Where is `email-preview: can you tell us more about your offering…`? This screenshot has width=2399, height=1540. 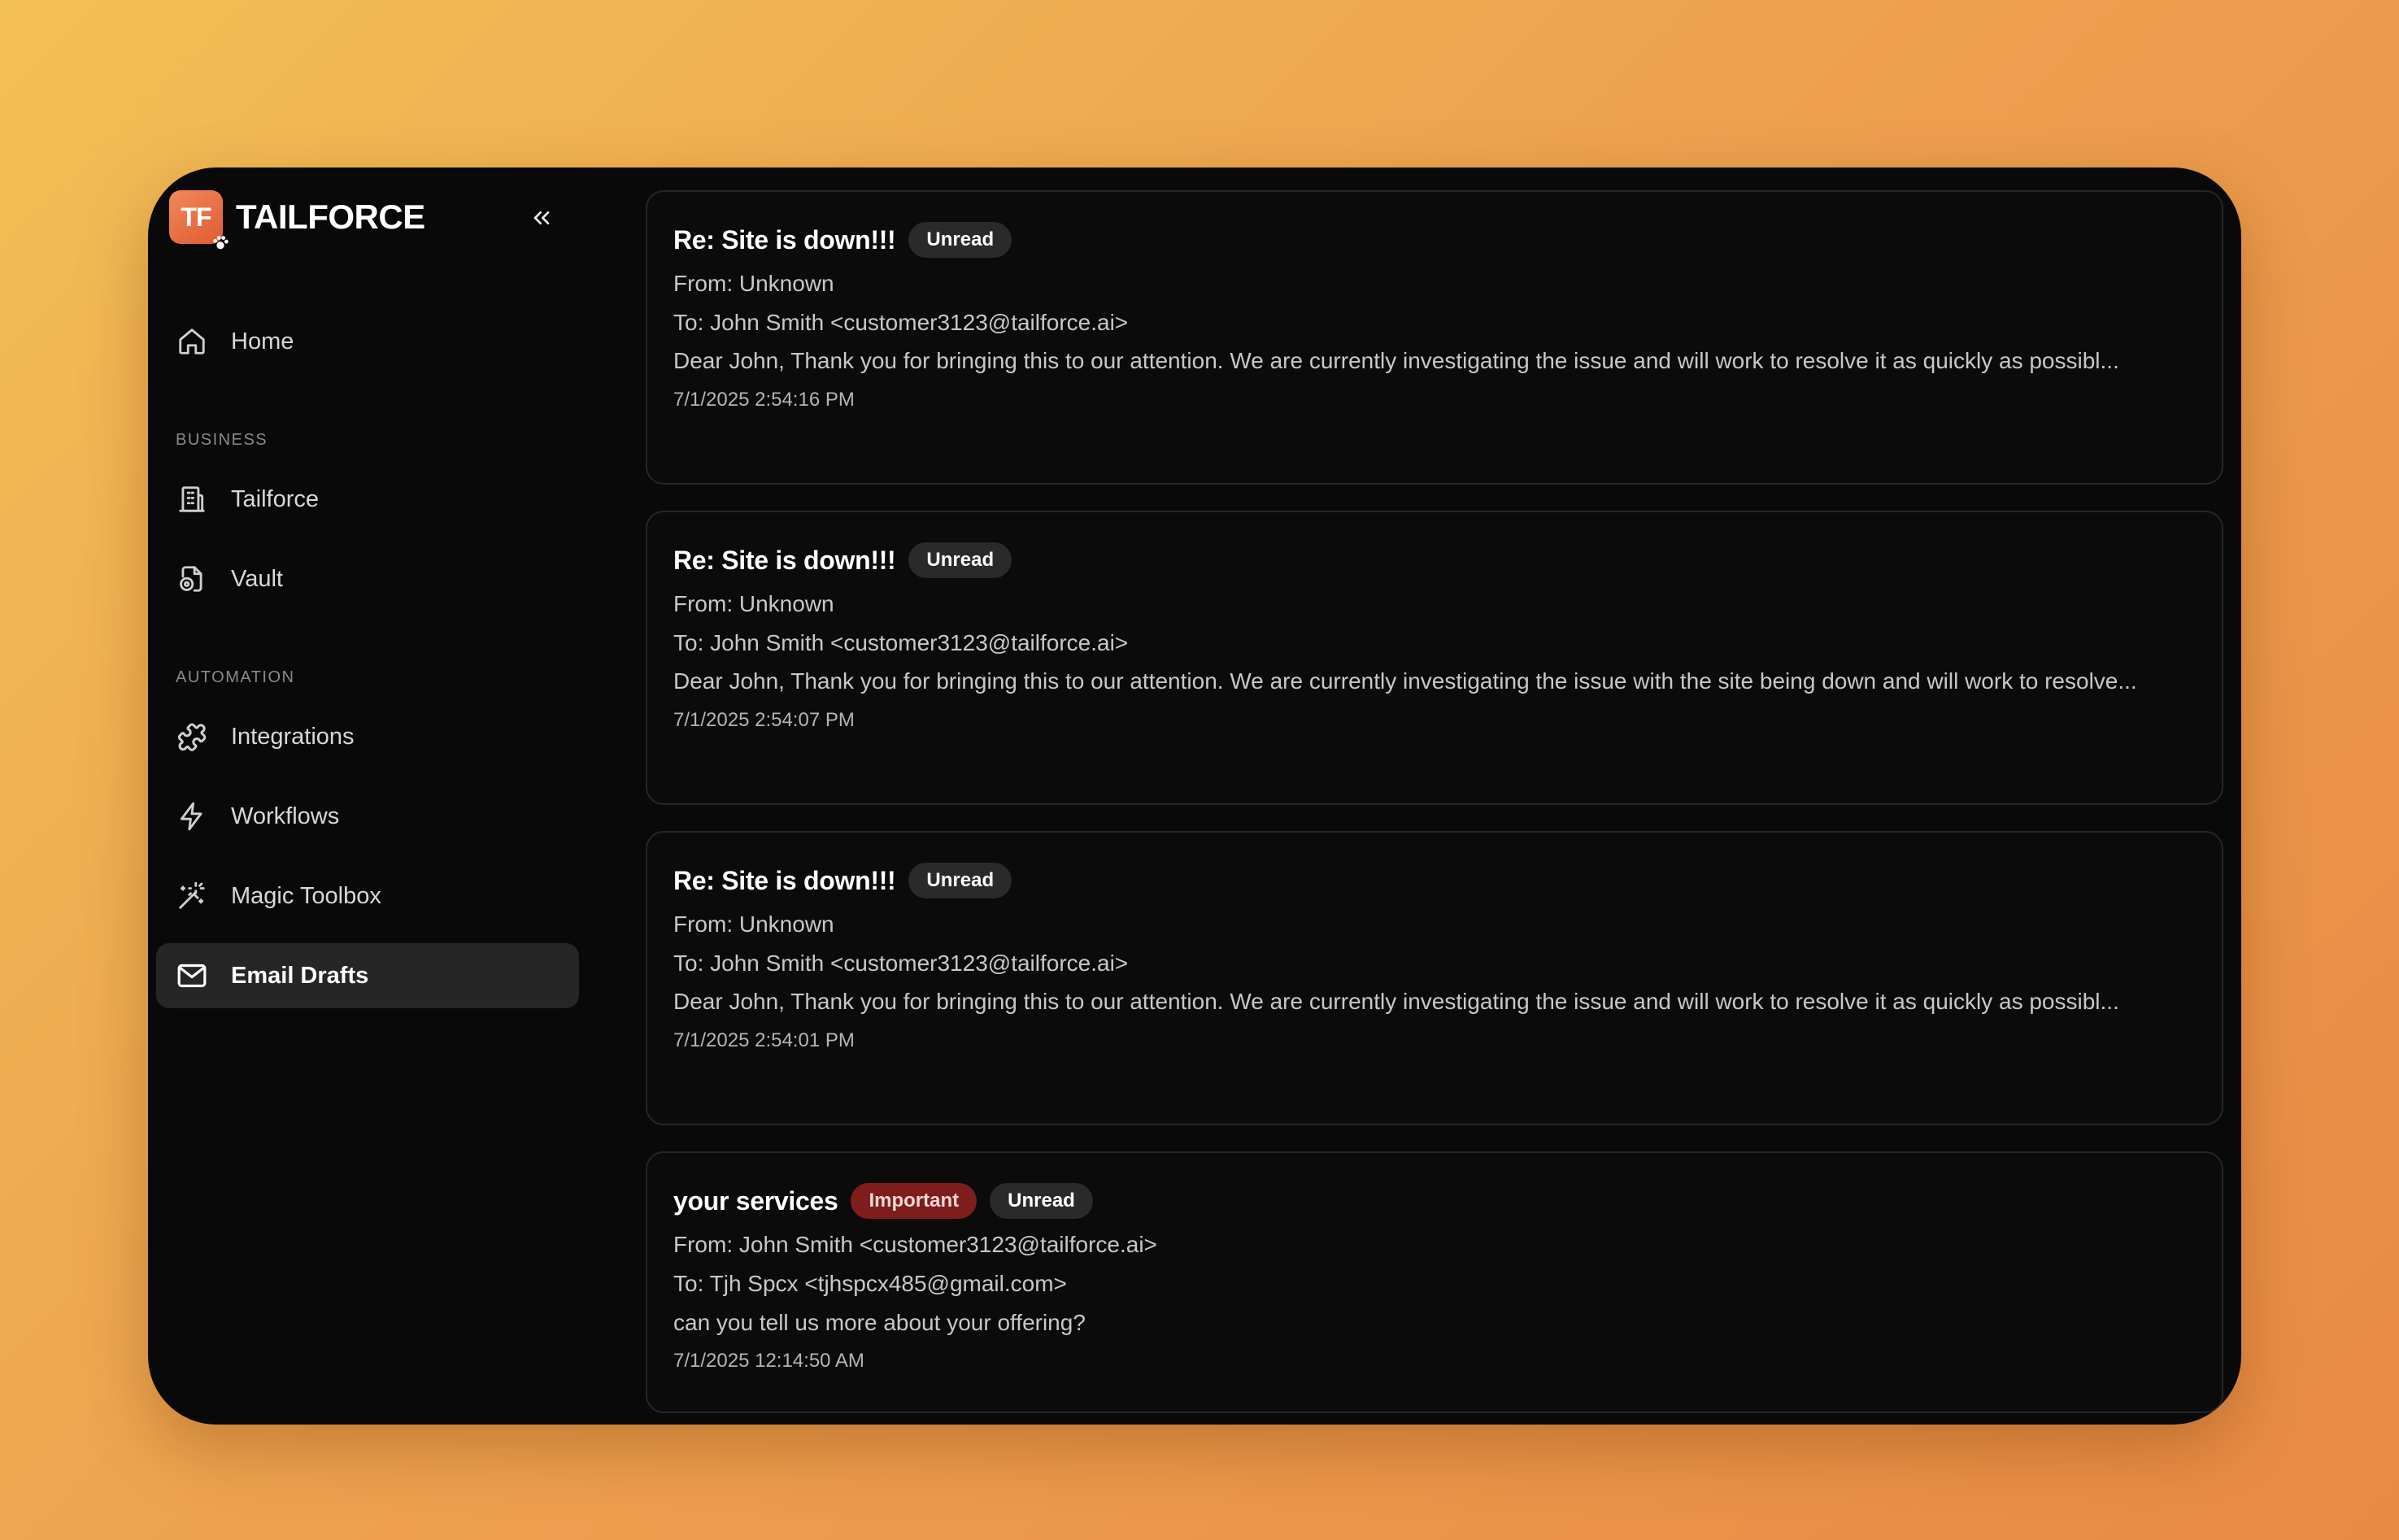 email-preview: can you tell us more about your offering… is located at coordinates (879, 1322).